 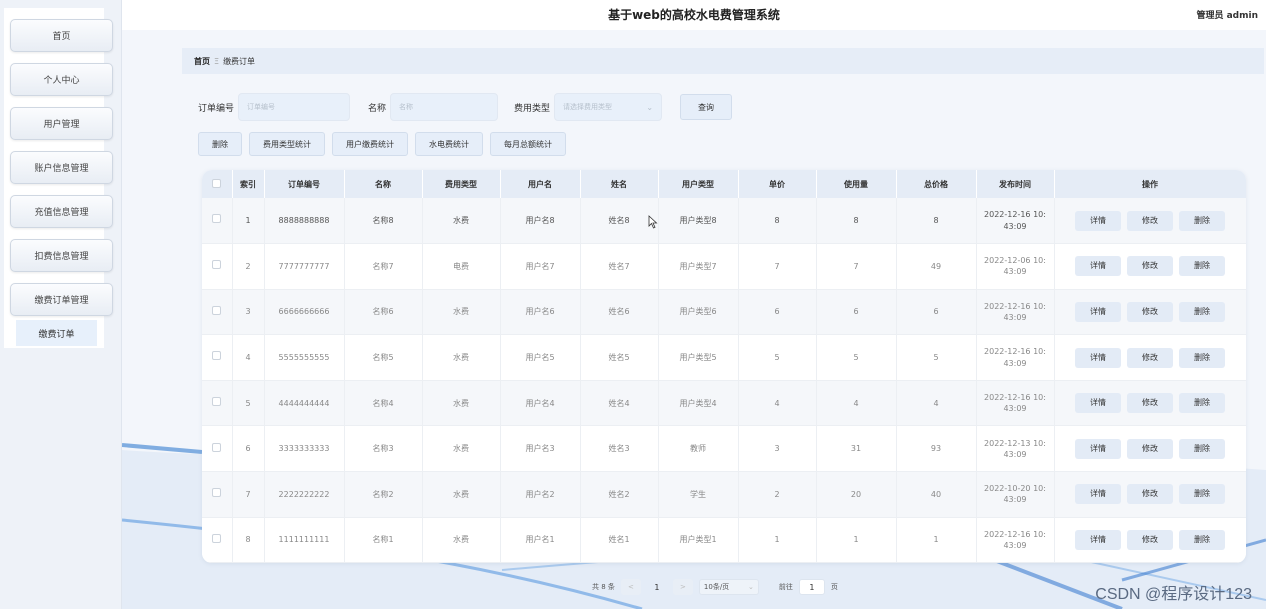 What do you see at coordinates (1227, 14) in the screenshot?
I see `user-info: 管理员 admin` at bounding box center [1227, 14].